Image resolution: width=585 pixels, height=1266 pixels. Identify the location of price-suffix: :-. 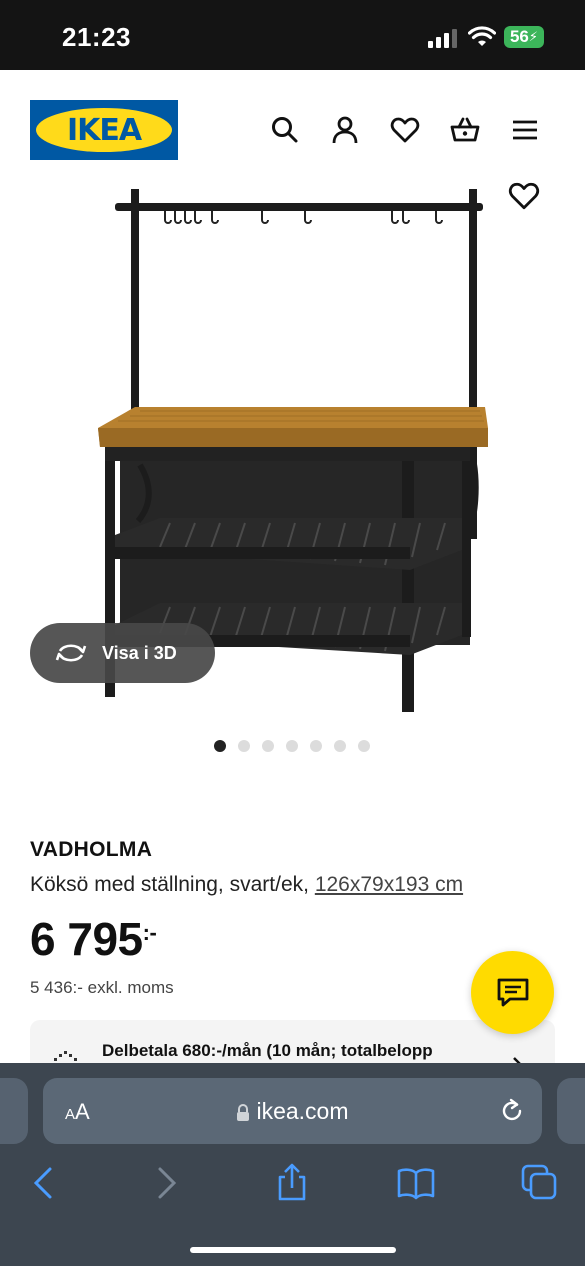
(149, 932).